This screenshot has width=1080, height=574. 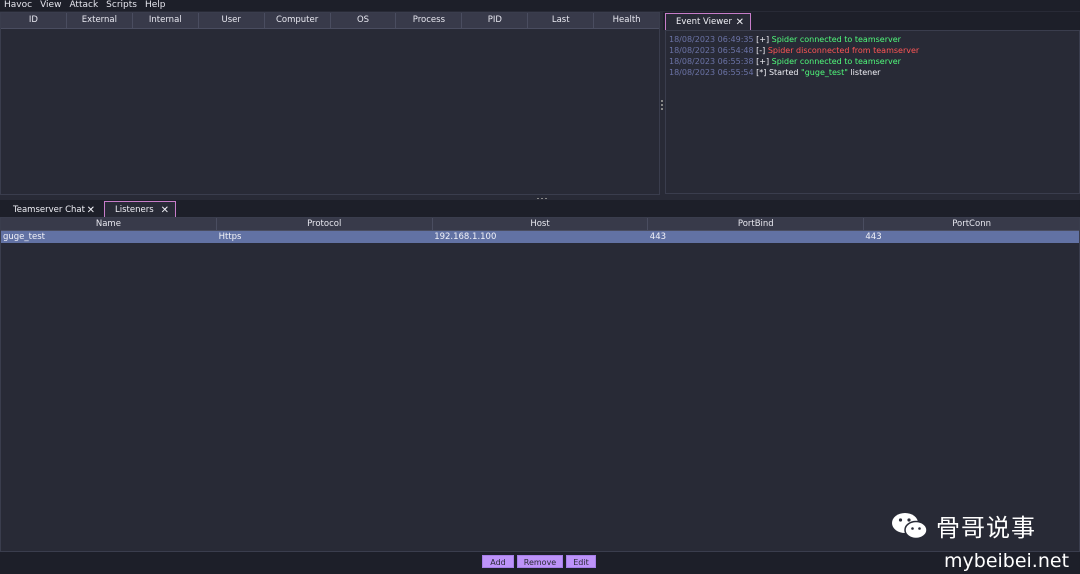 I want to click on cell-name: guge_test, so click(x=24, y=237).